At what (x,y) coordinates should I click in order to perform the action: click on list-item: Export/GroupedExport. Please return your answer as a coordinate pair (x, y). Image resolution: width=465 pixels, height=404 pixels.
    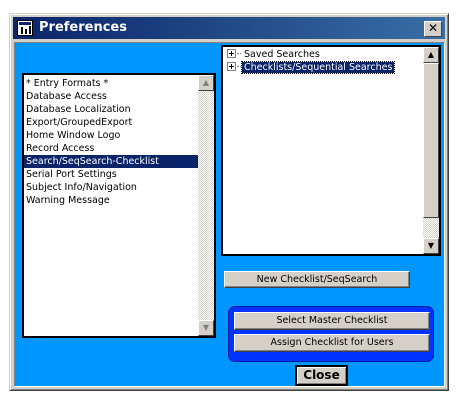
    Looking at the image, I should click on (112, 122).